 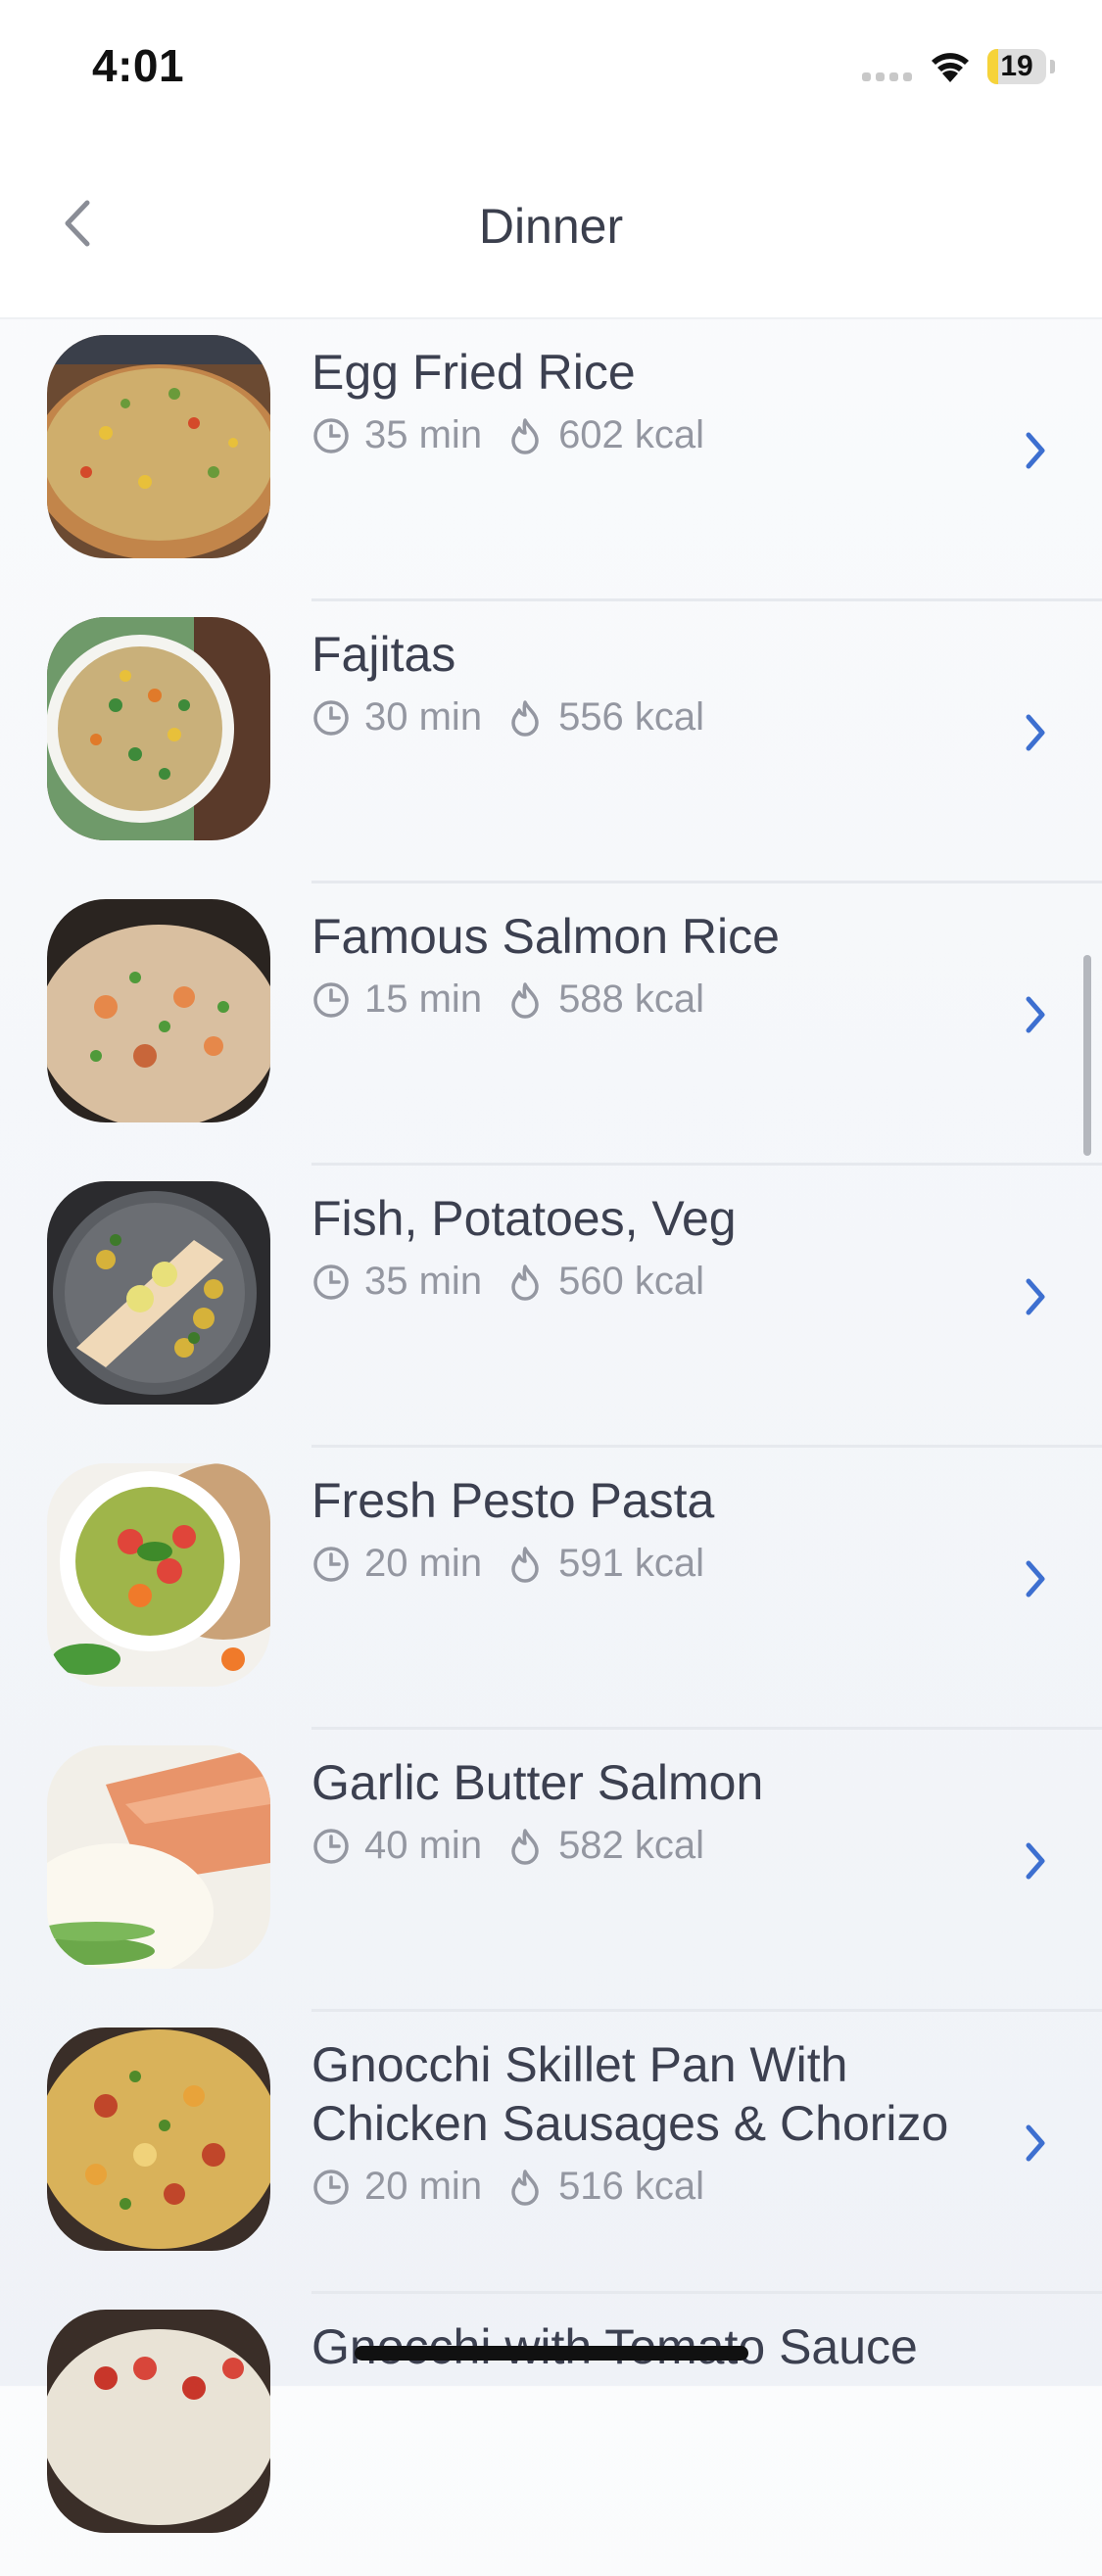 I want to click on recipe-info: Fish, Potatoes, Veg 35 min 560 kcal, so click(x=654, y=1246).